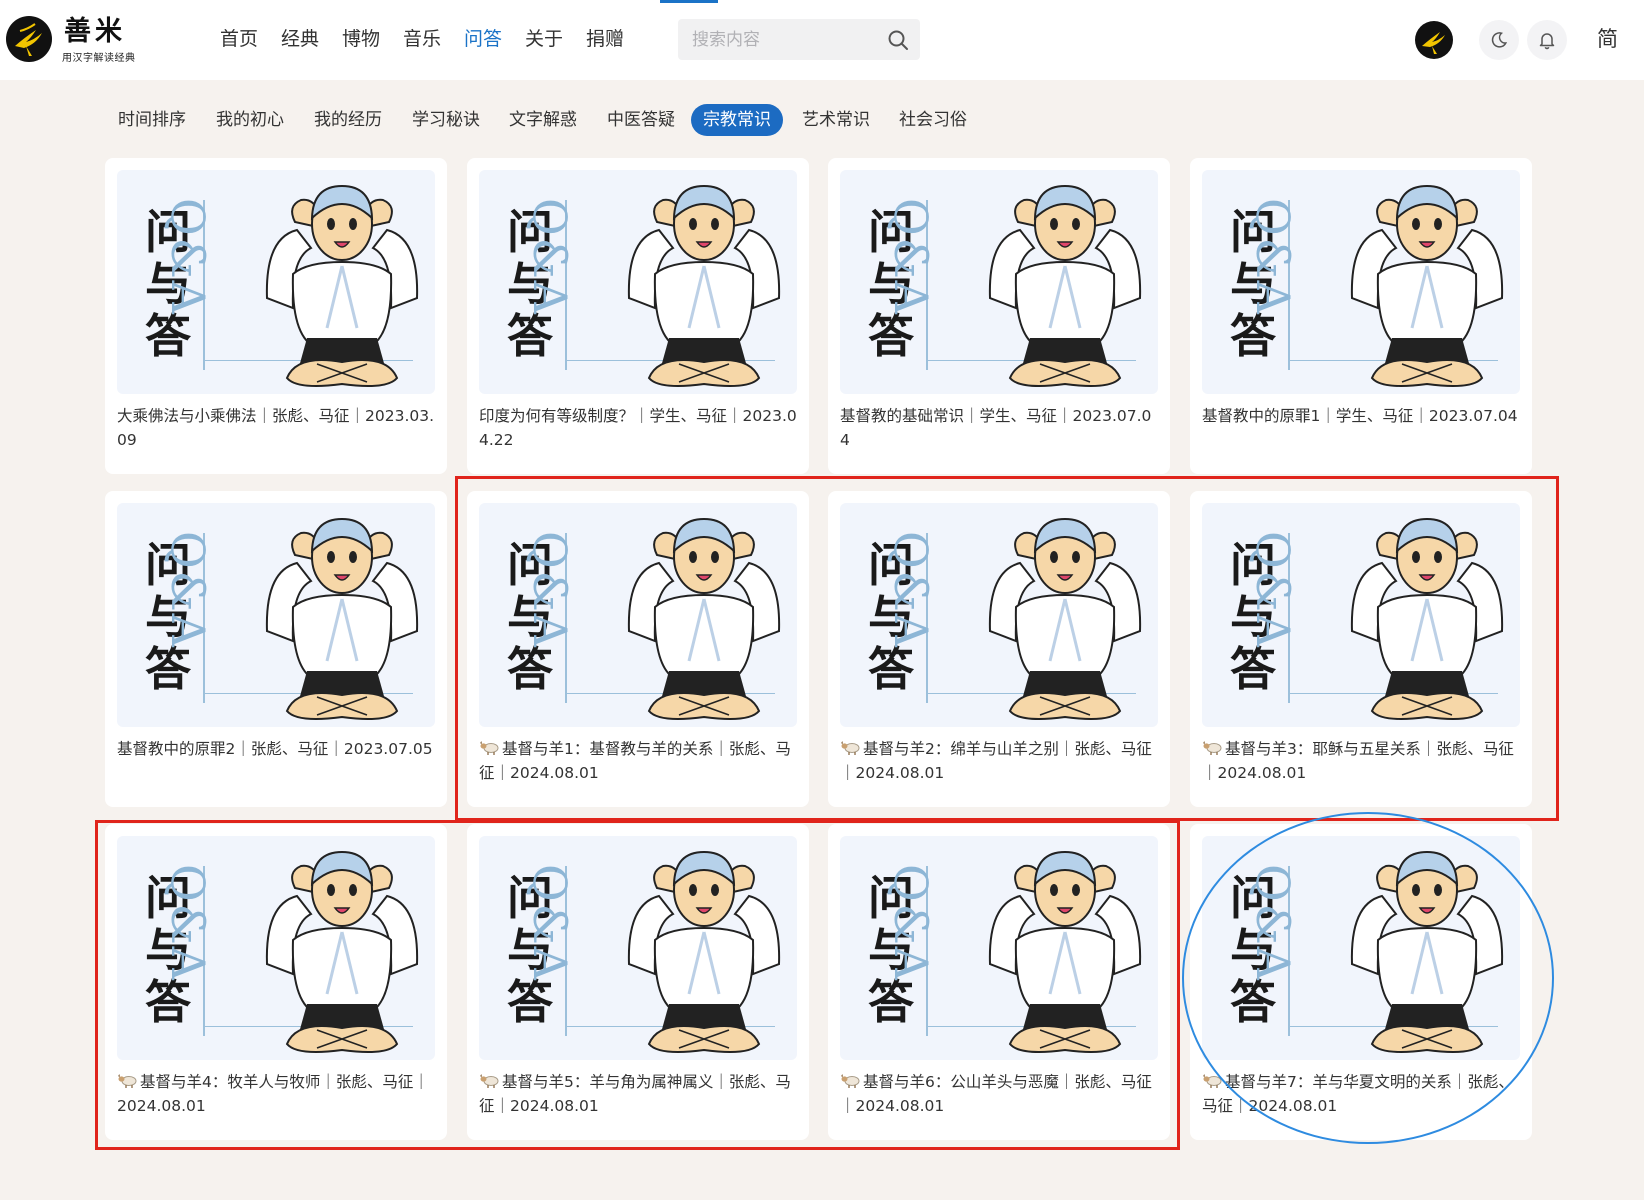  I want to click on qa-card: 问与答 Q&A 基督与羊4：牧羊人与牧师｜张彪、马征｜2024.08.01, so click(276, 982).